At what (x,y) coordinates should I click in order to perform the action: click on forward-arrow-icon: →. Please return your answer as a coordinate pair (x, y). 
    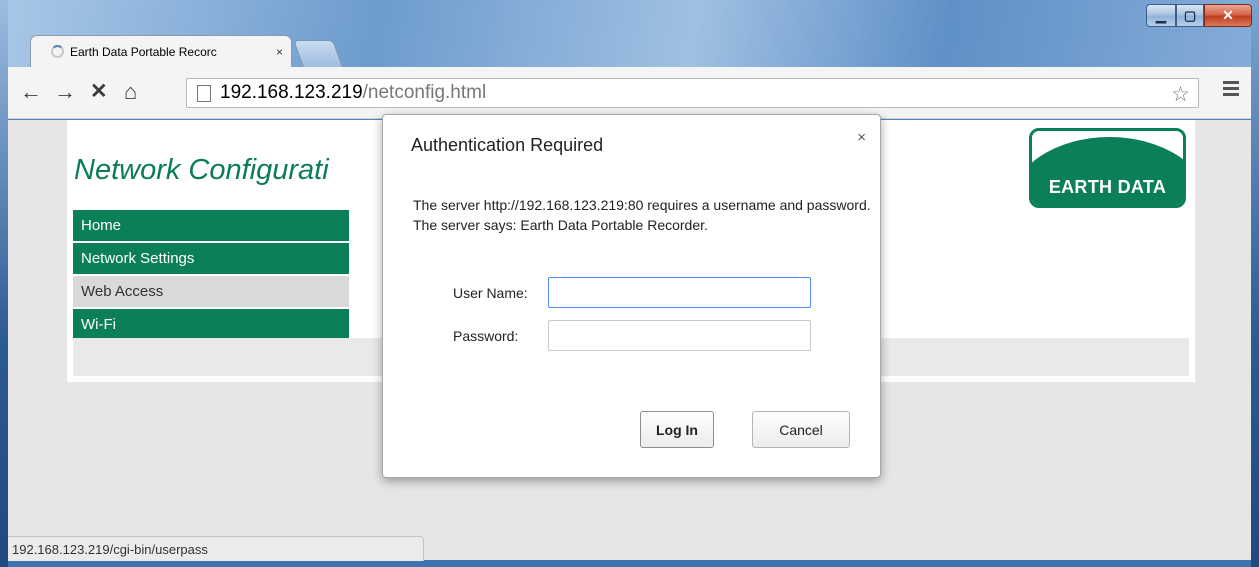
    Looking at the image, I should click on (65, 92).